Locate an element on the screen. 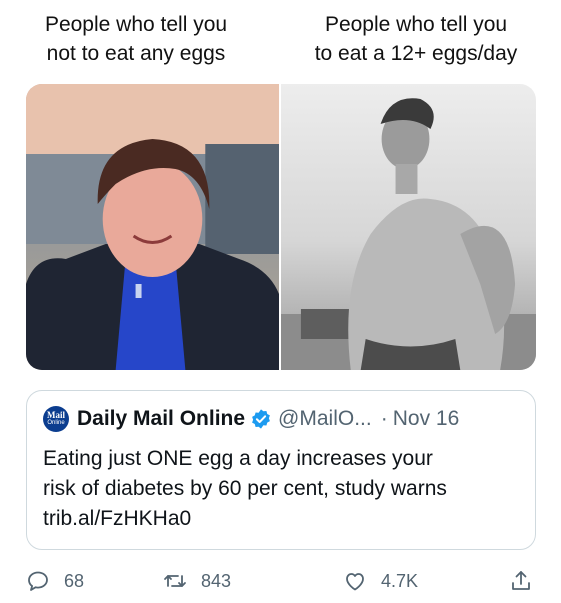  reply-count: 68 is located at coordinates (74, 580).